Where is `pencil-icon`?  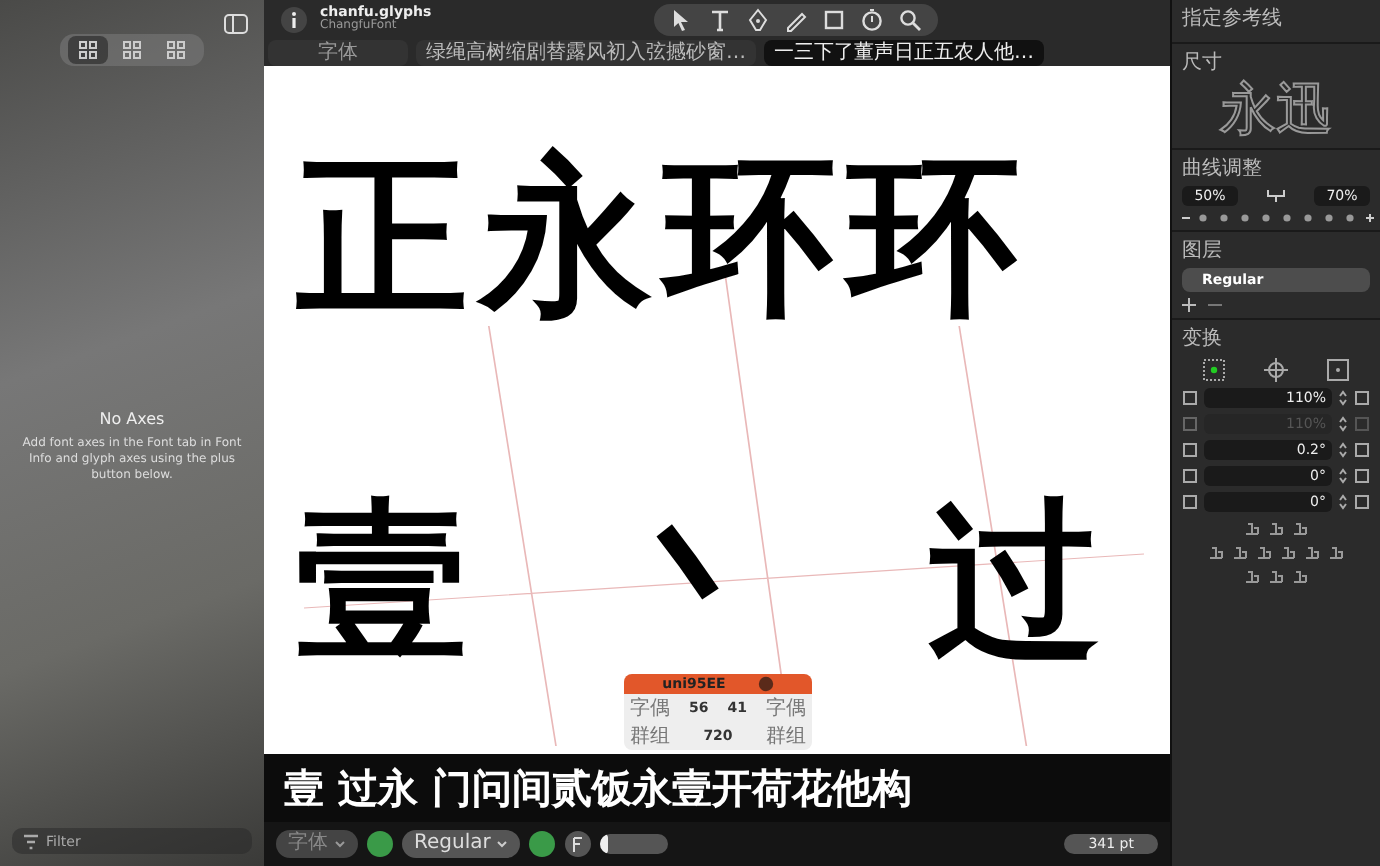 pencil-icon is located at coordinates (795, 19).